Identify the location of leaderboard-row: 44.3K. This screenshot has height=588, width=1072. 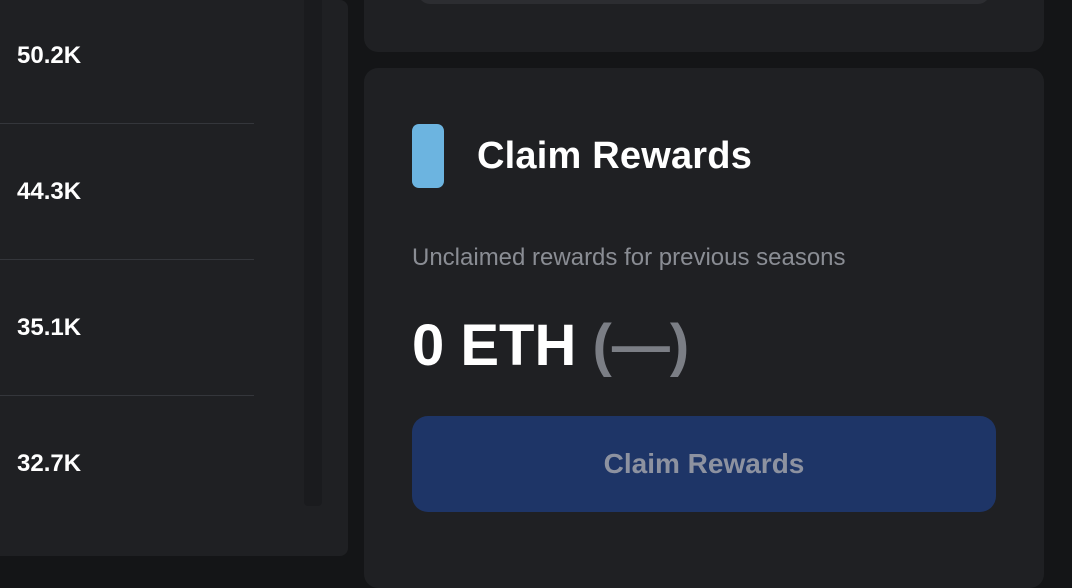
(127, 192).